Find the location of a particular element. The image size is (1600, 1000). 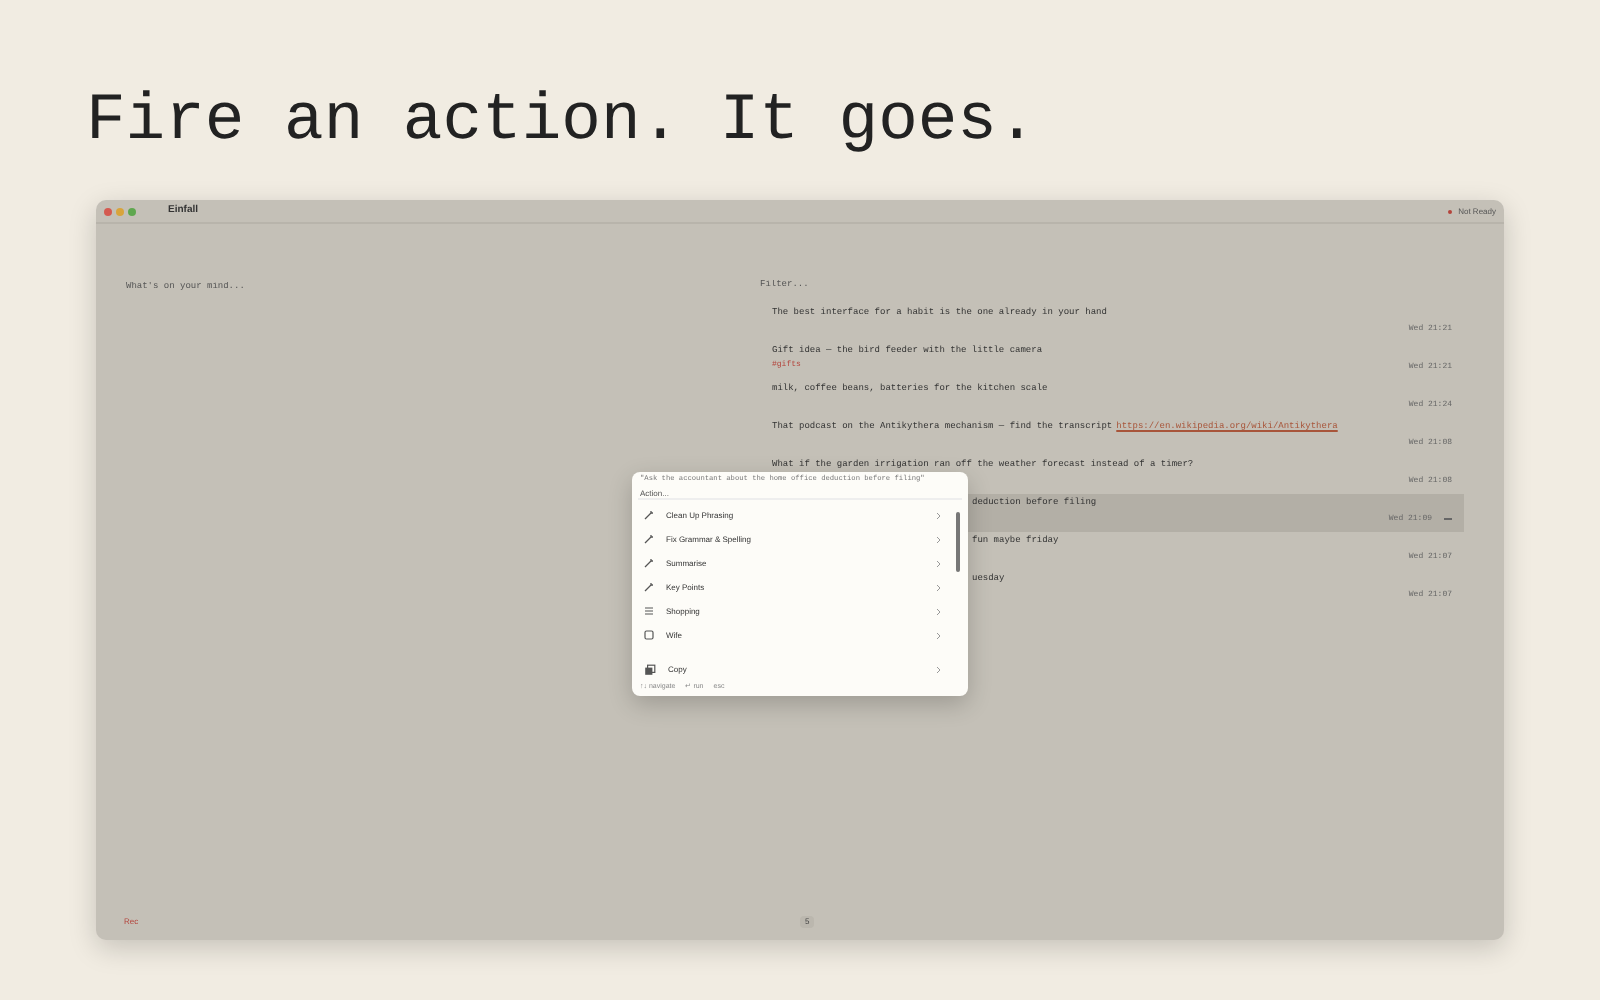

copy-icon is located at coordinates (650, 669).